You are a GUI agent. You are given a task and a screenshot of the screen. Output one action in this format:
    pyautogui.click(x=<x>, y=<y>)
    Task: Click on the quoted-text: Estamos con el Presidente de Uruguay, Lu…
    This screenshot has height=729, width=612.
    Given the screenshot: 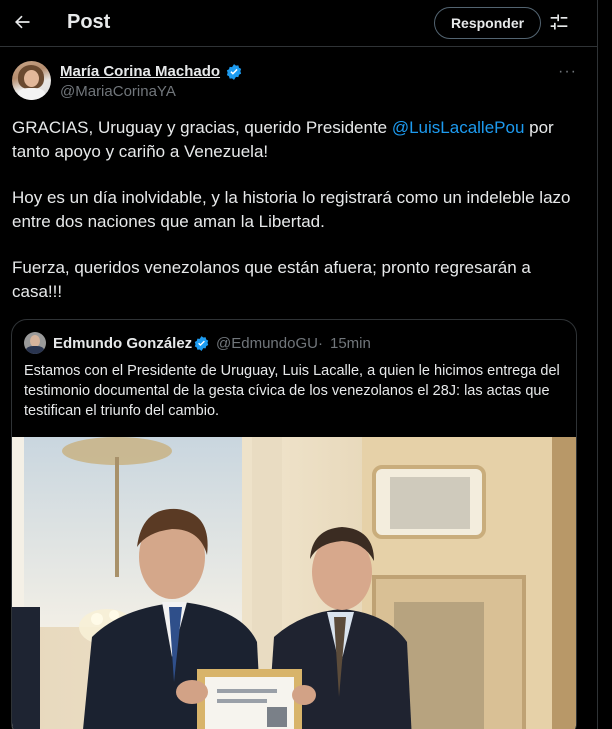 What is the action you would take?
    pyautogui.click(x=292, y=391)
    